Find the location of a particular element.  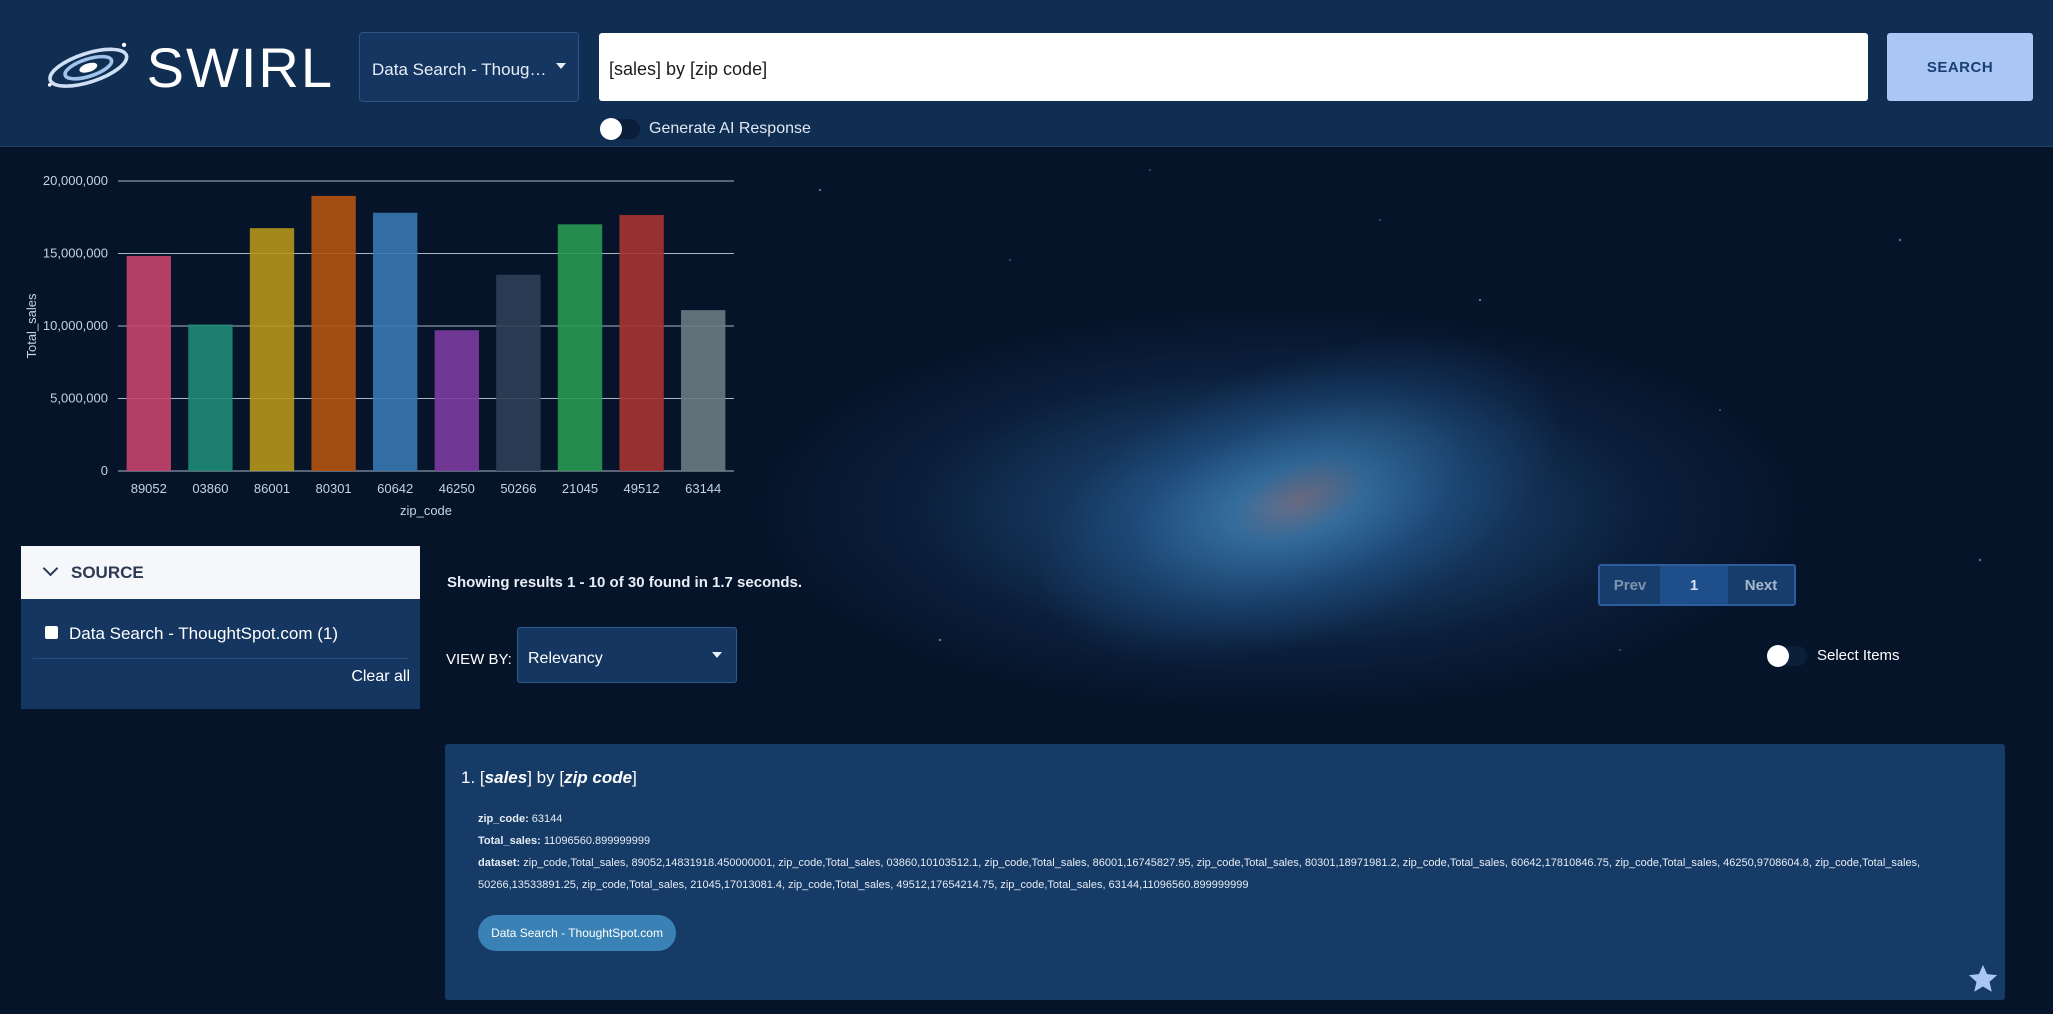

x-tick-label: 21045 is located at coordinates (580, 488).